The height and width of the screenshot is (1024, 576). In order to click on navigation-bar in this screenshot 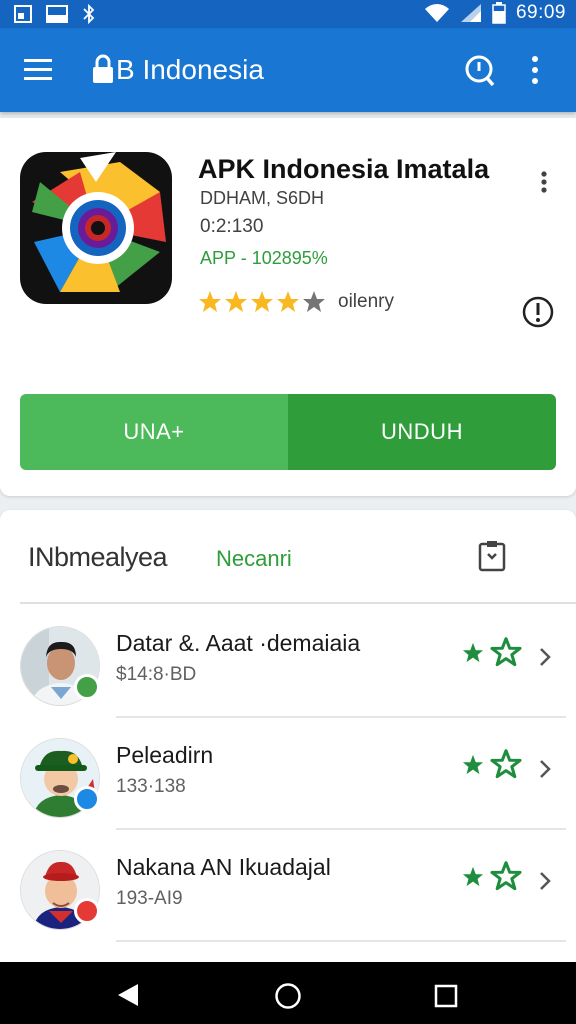, I will do `click(288, 993)`.